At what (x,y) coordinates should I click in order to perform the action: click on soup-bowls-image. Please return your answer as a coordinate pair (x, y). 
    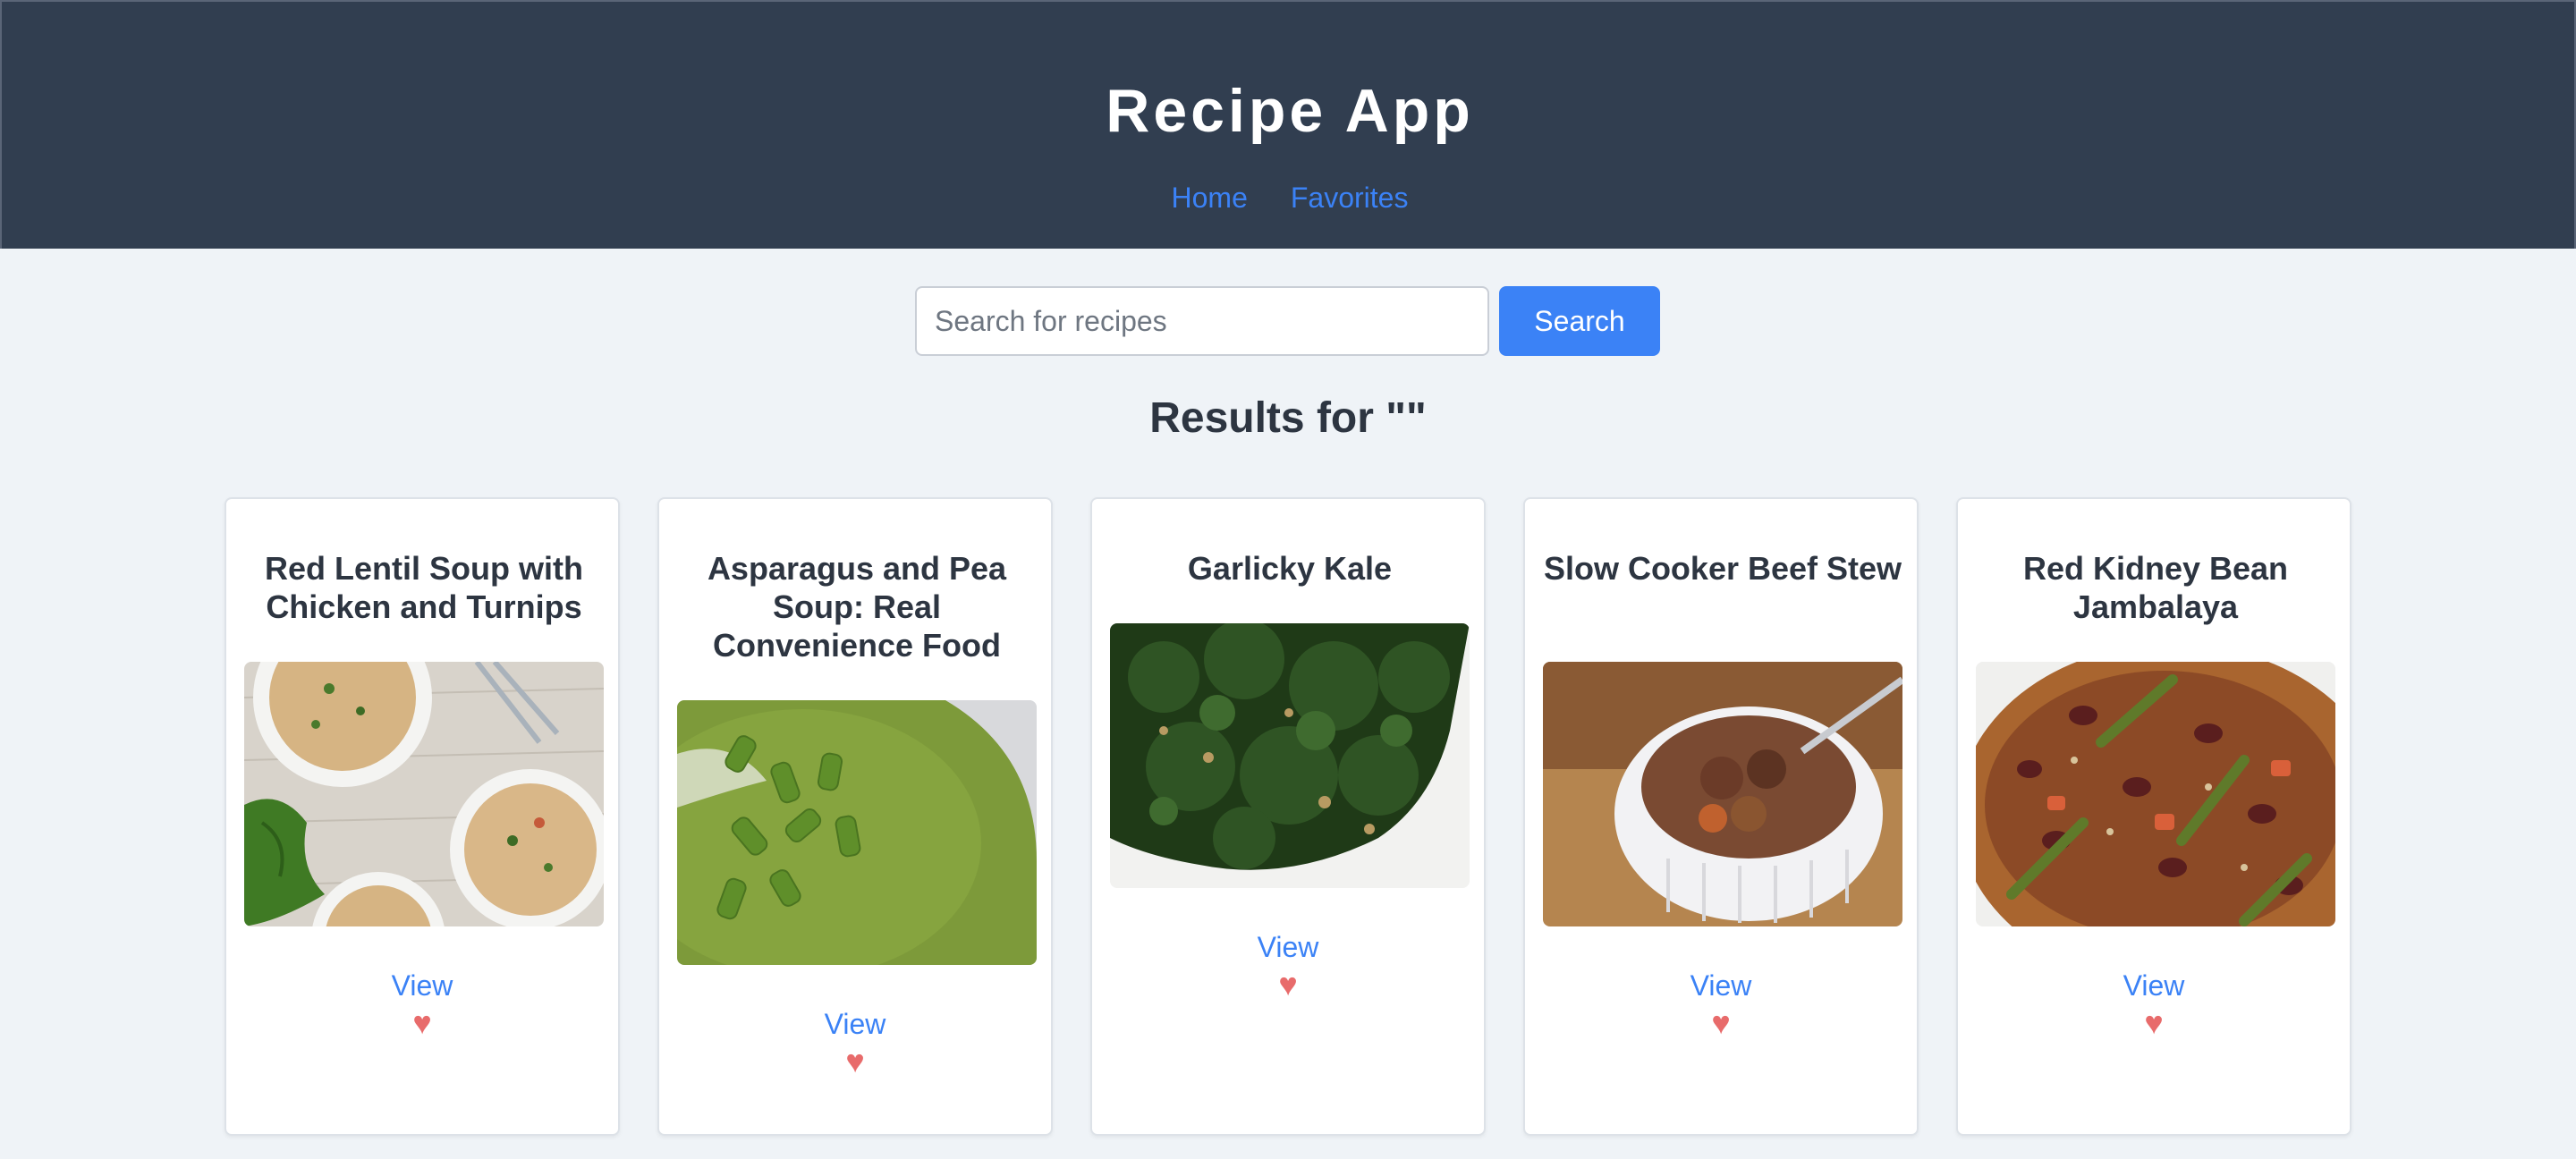
    Looking at the image, I should click on (424, 794).